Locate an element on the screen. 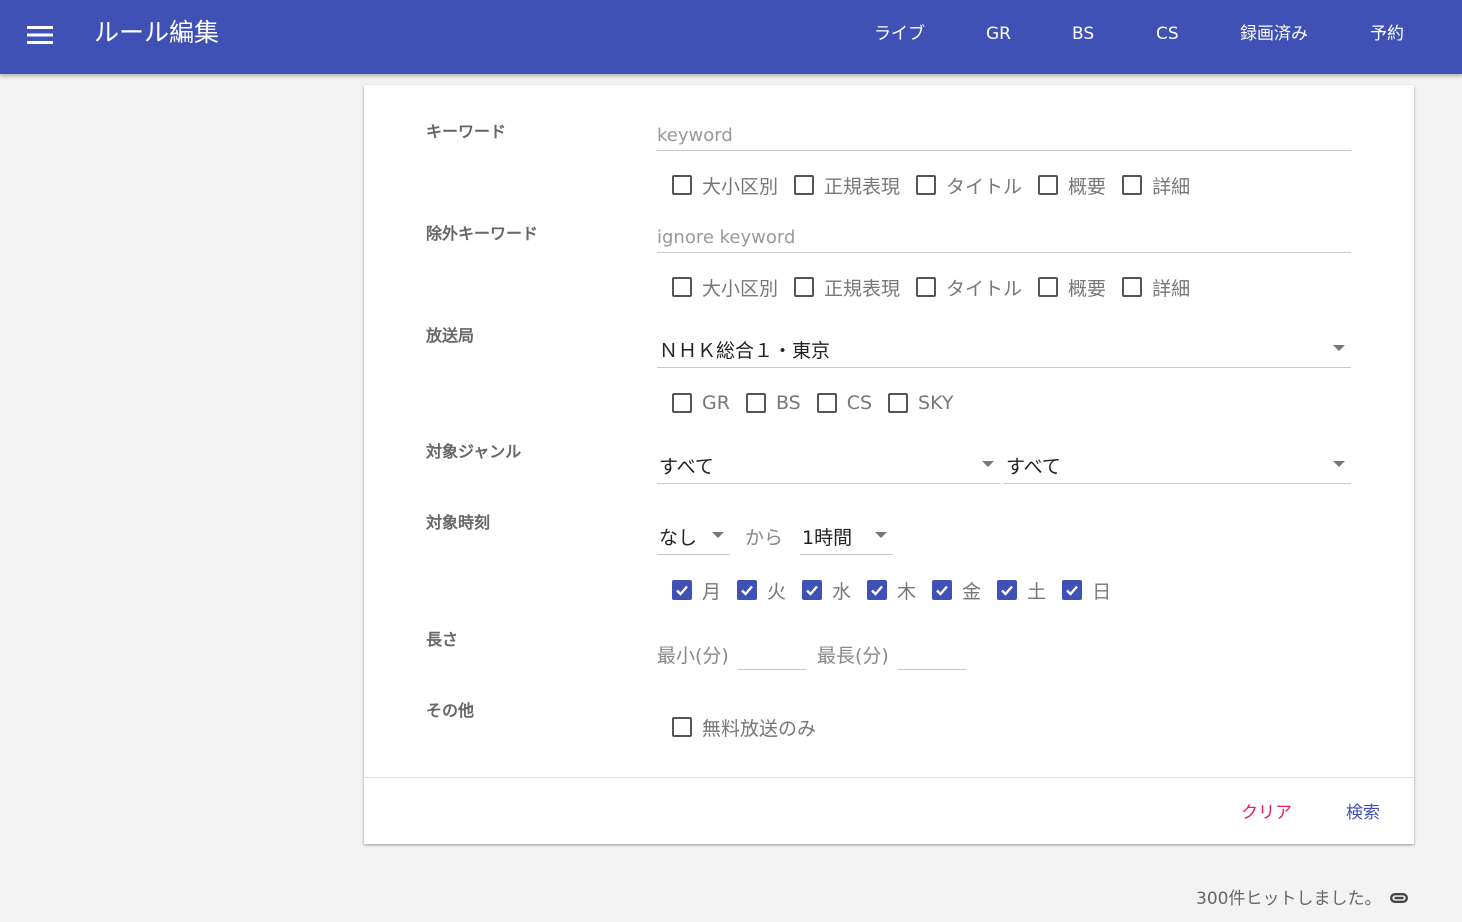 This screenshot has width=1462, height=922. station-select: ＮＨＫ総合１・東京 is located at coordinates (1004, 349).